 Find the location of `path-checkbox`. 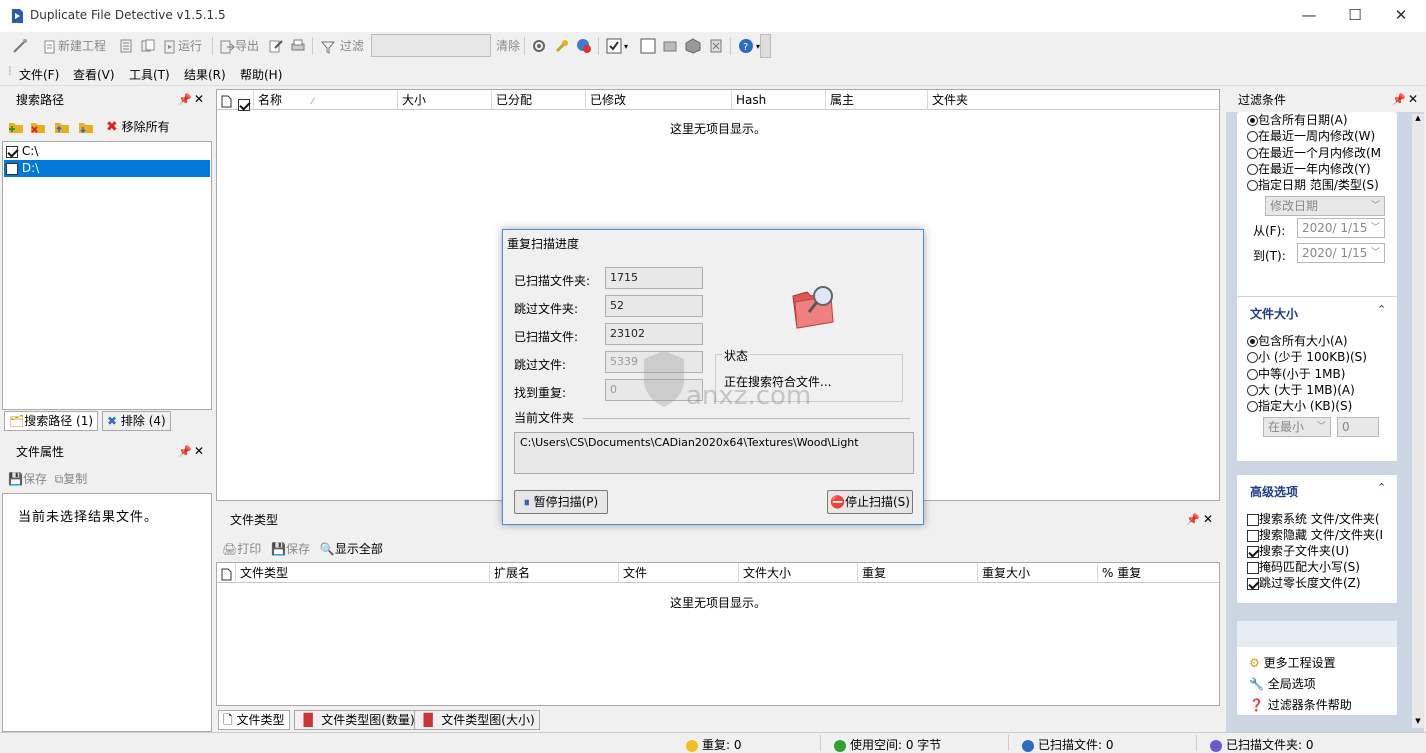

path-checkbox is located at coordinates (12, 151).